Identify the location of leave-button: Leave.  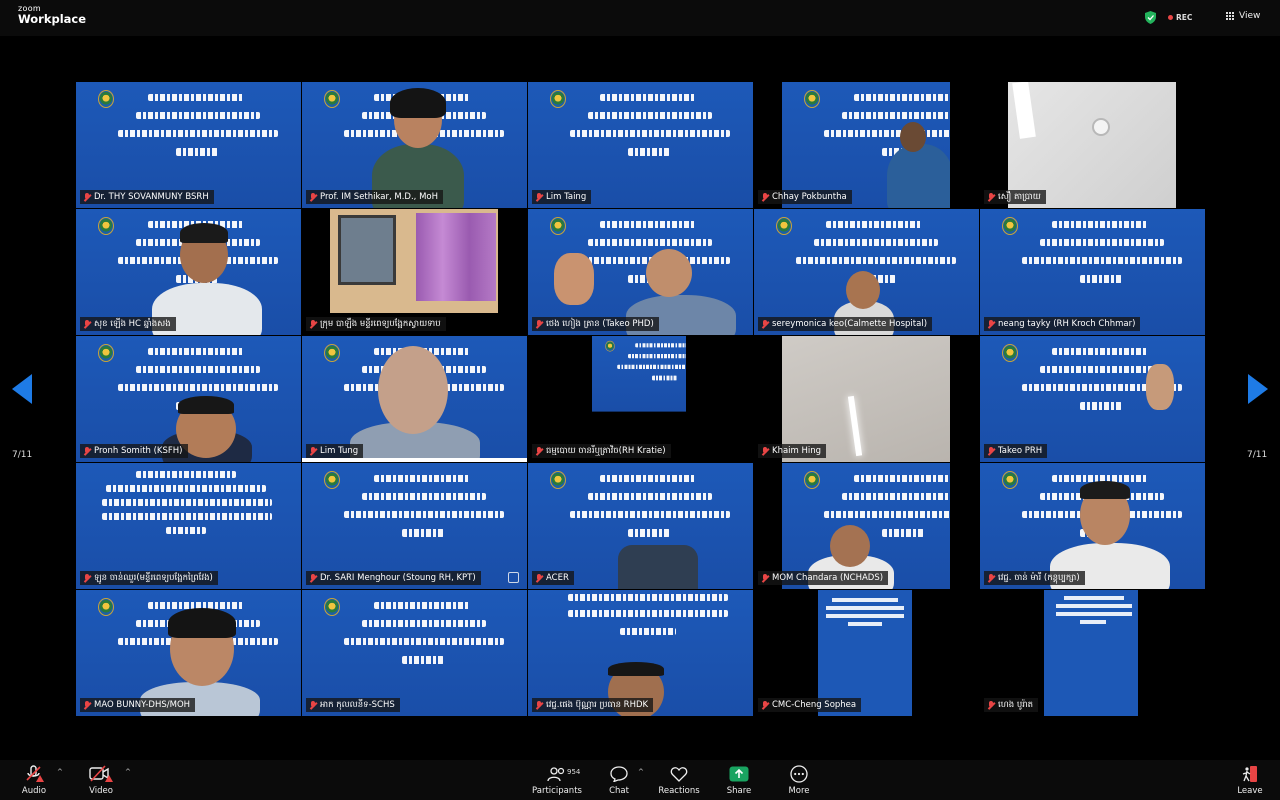
(1250, 780).